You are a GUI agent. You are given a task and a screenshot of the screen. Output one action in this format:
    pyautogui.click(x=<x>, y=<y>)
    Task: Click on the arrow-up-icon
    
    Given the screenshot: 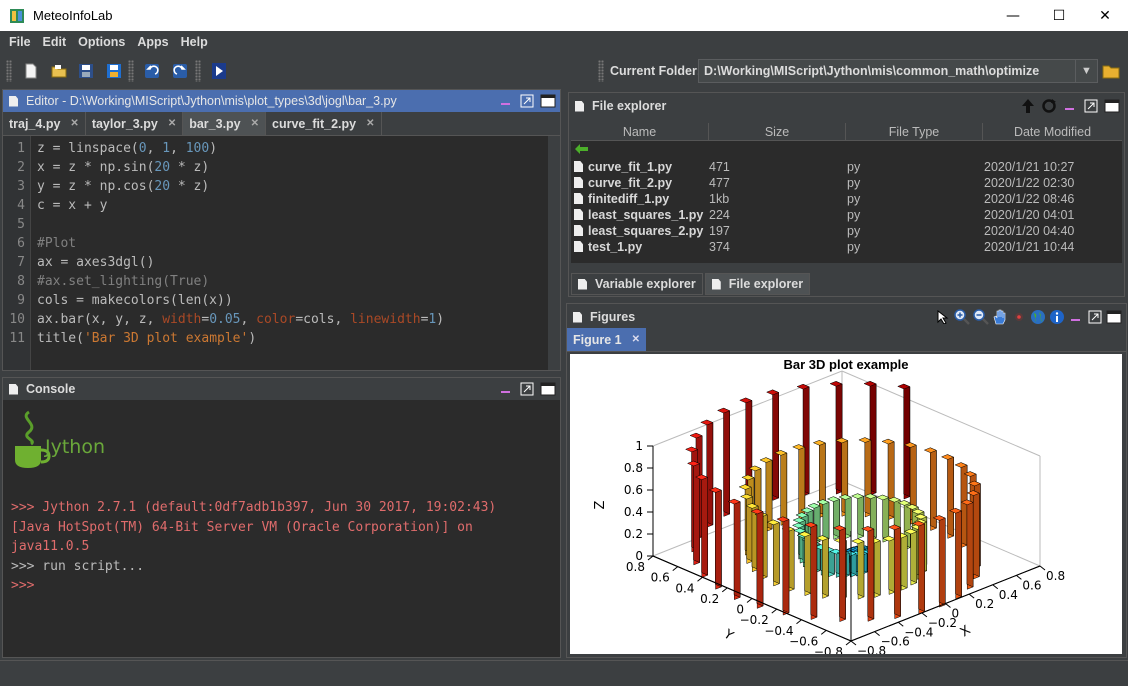 What is the action you would take?
    pyautogui.click(x=1028, y=106)
    